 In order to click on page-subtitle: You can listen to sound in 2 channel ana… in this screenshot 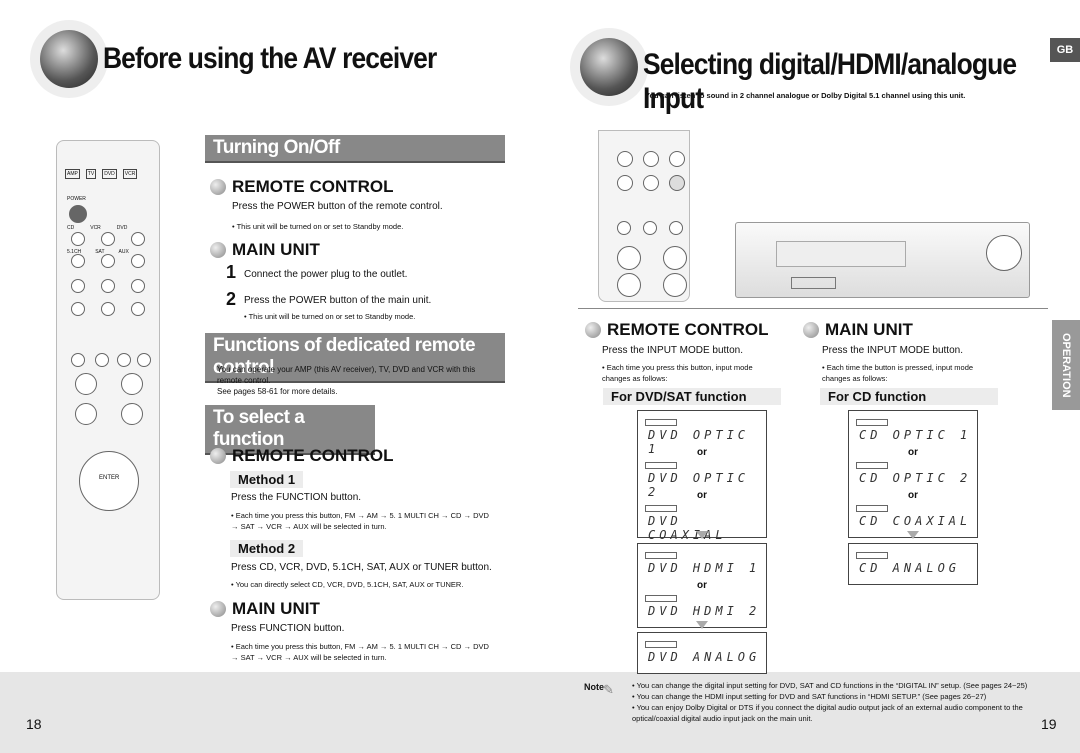, I will do `click(805, 95)`.